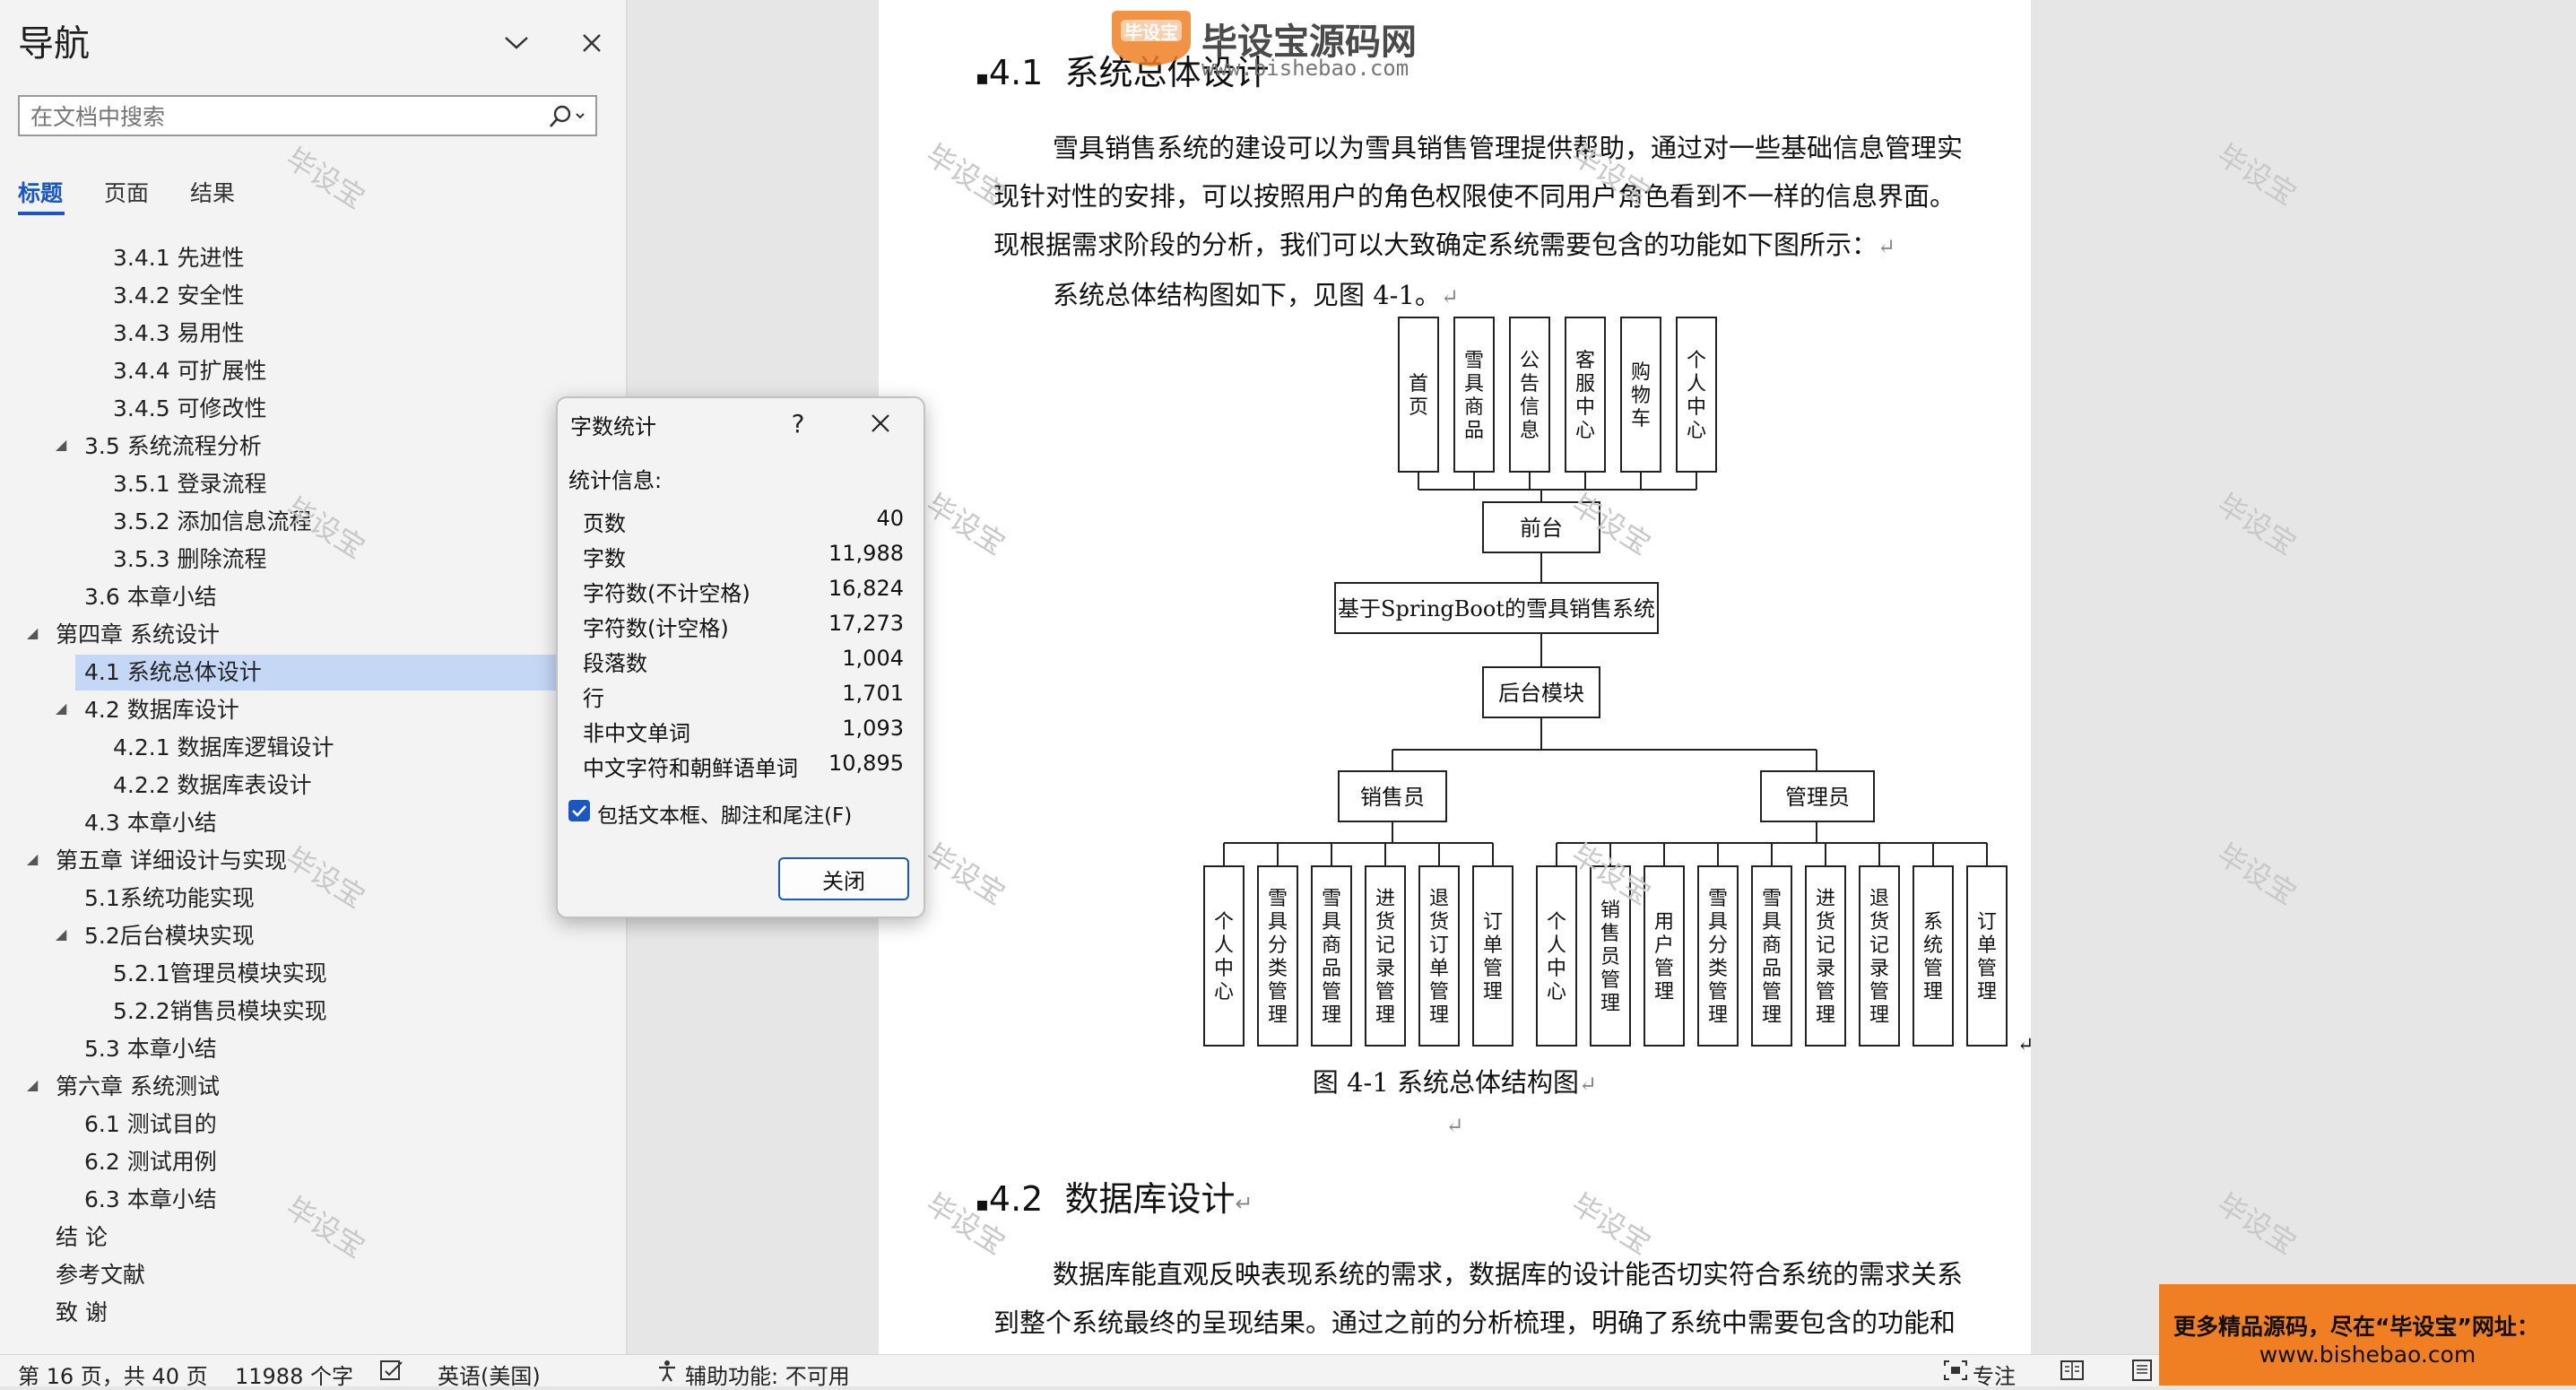 The image size is (2576, 1390). Describe the element at coordinates (171, 861) in the screenshot. I see `nav-heading-item: 第五章 详细设计与实现` at that location.